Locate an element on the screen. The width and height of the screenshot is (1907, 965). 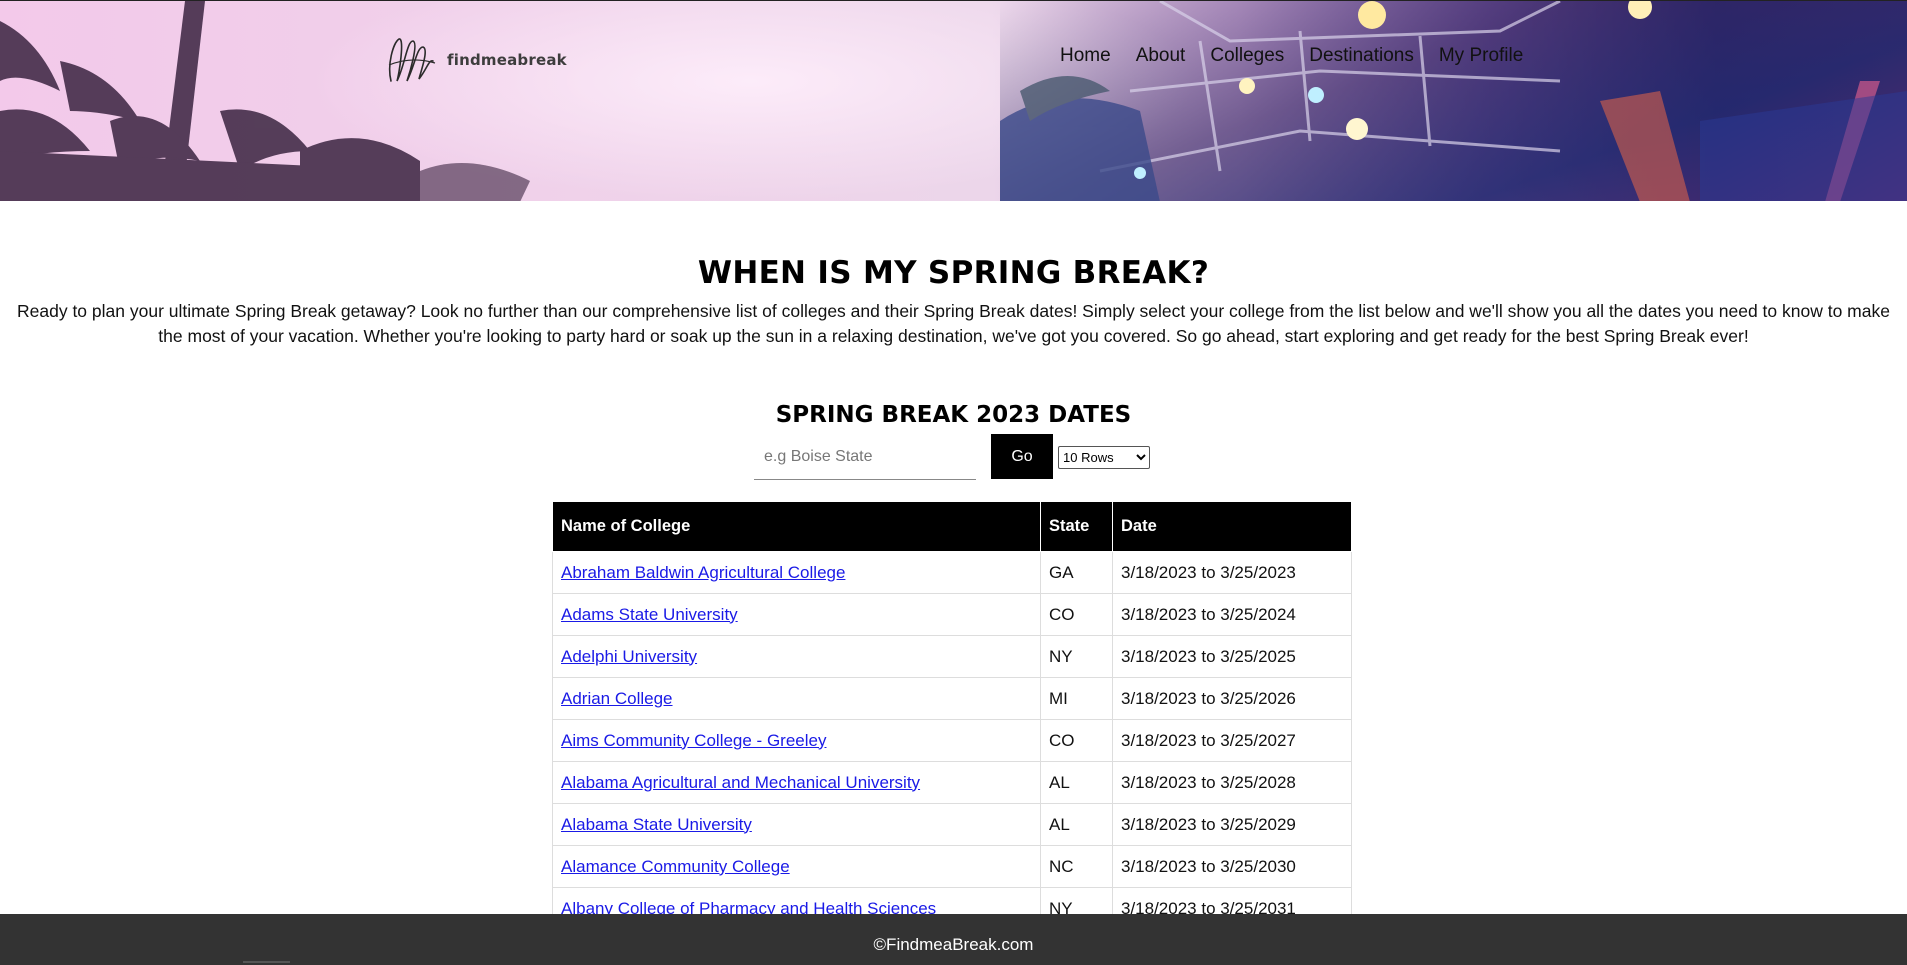
college-name-cell: Adrian College is located at coordinates (796, 698).